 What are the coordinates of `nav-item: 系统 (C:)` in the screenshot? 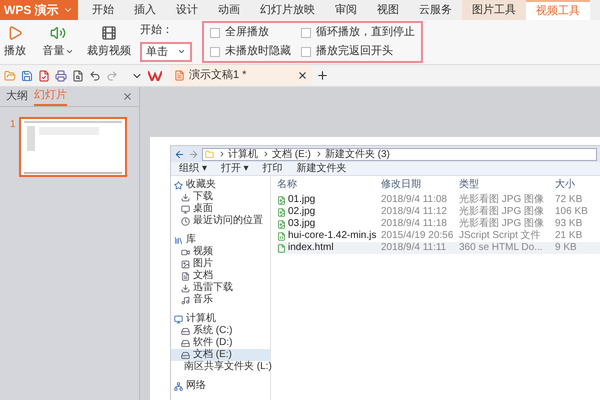 It's located at (220, 331).